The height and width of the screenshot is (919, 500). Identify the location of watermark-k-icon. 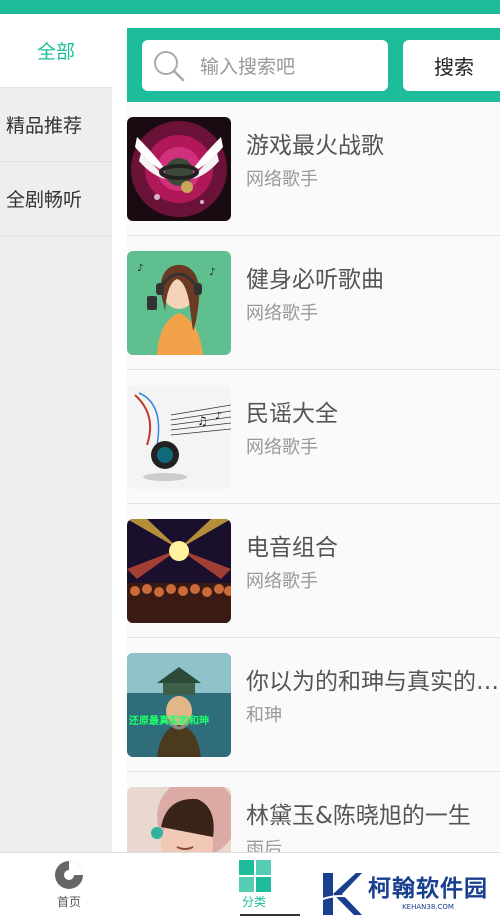
(341, 894).